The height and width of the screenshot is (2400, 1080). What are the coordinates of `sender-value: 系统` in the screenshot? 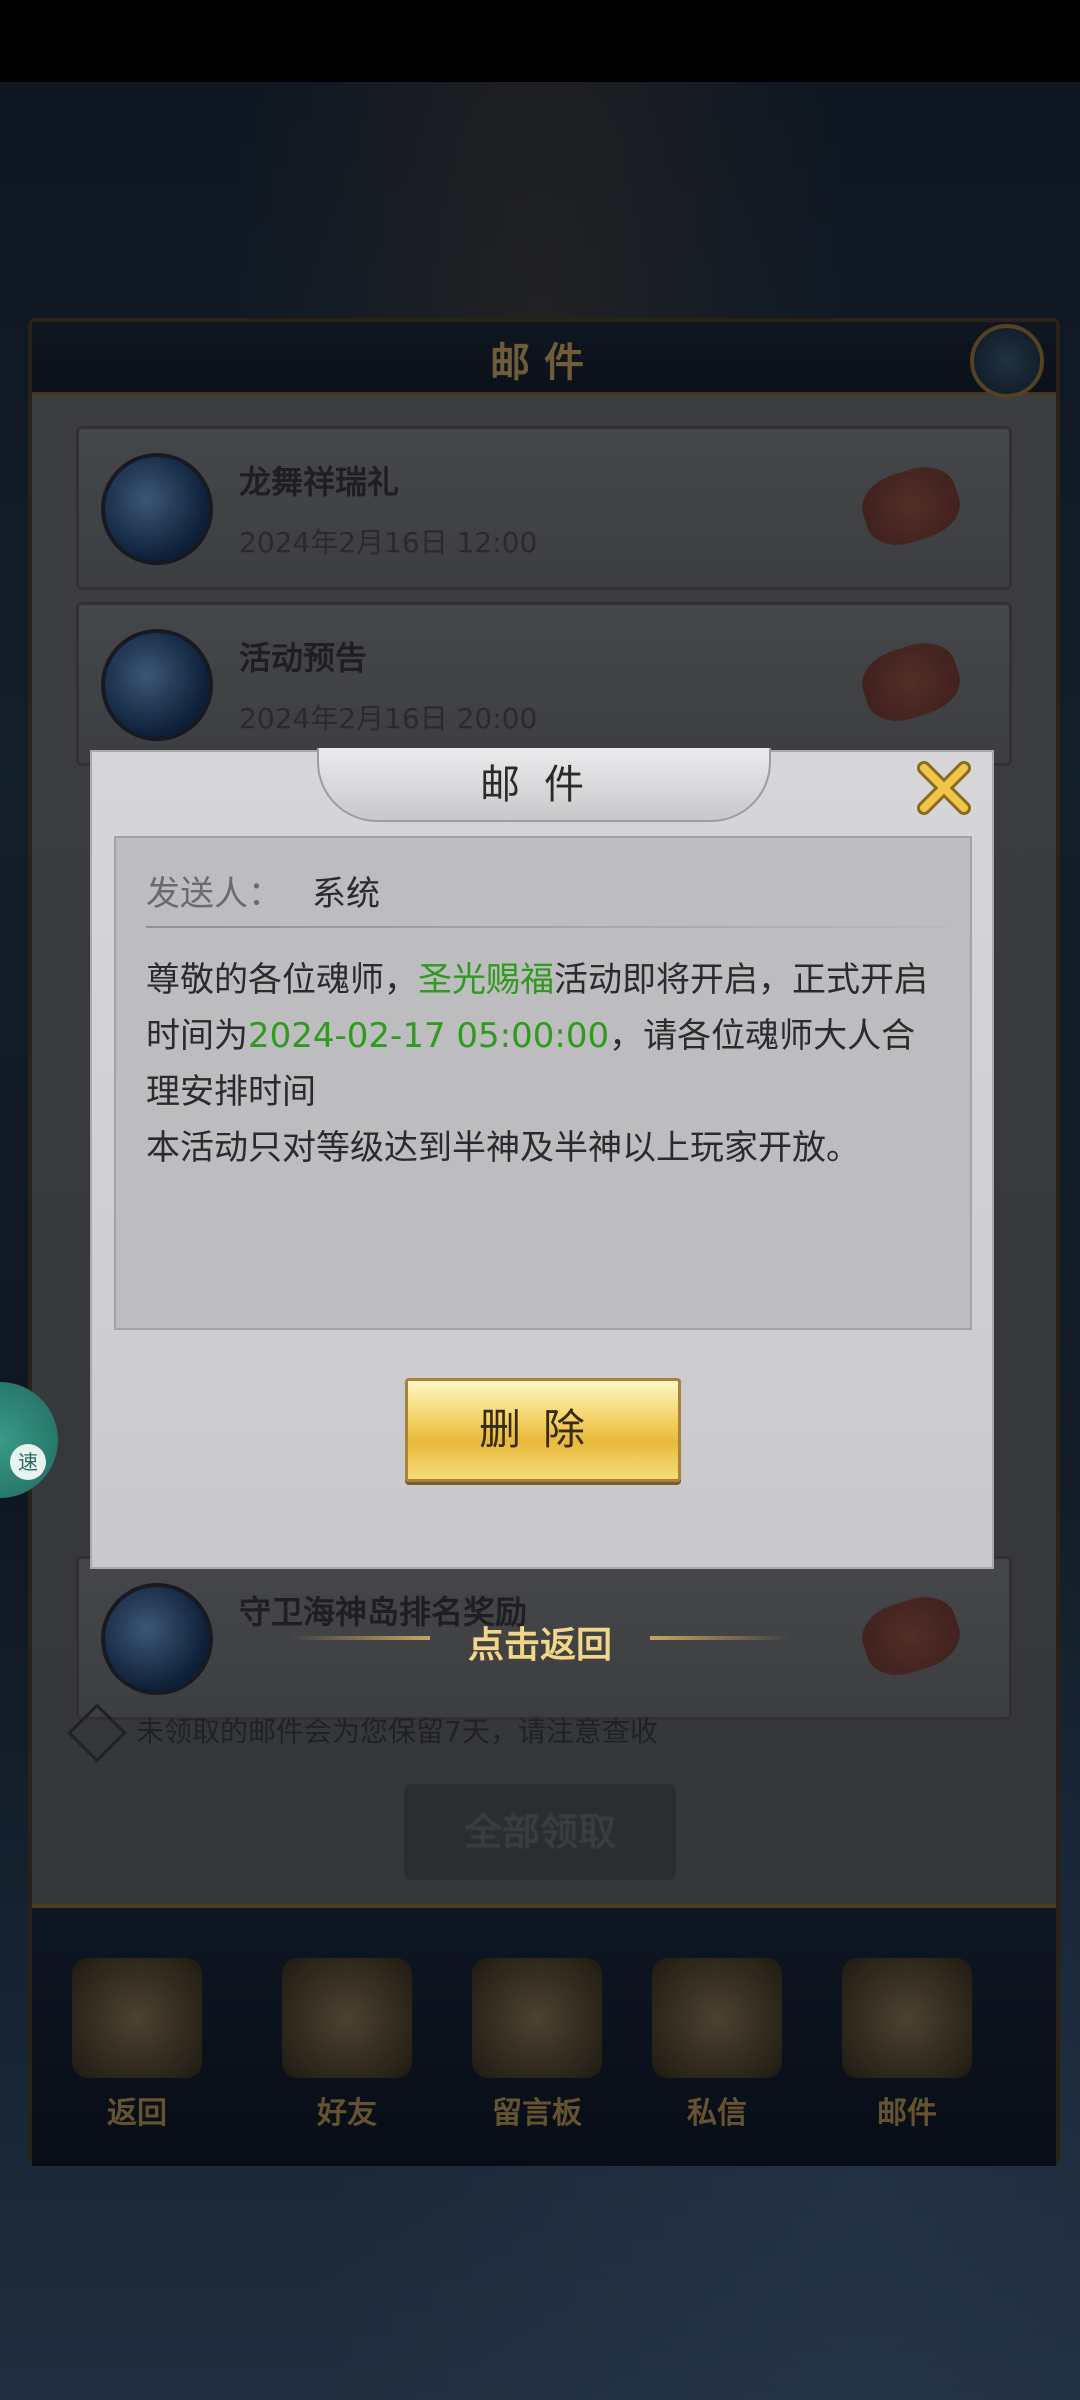 It's located at (346, 894).